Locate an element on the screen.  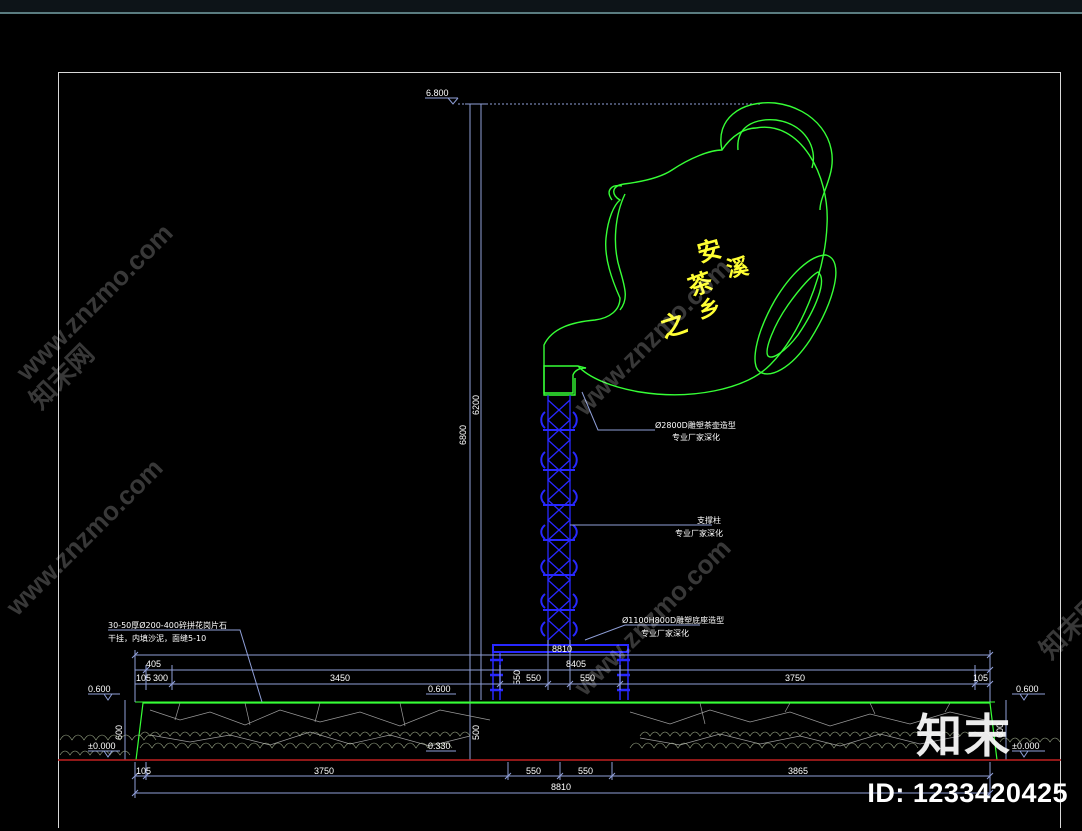
dim-total-height: 6800 is located at coordinates (463, 435).